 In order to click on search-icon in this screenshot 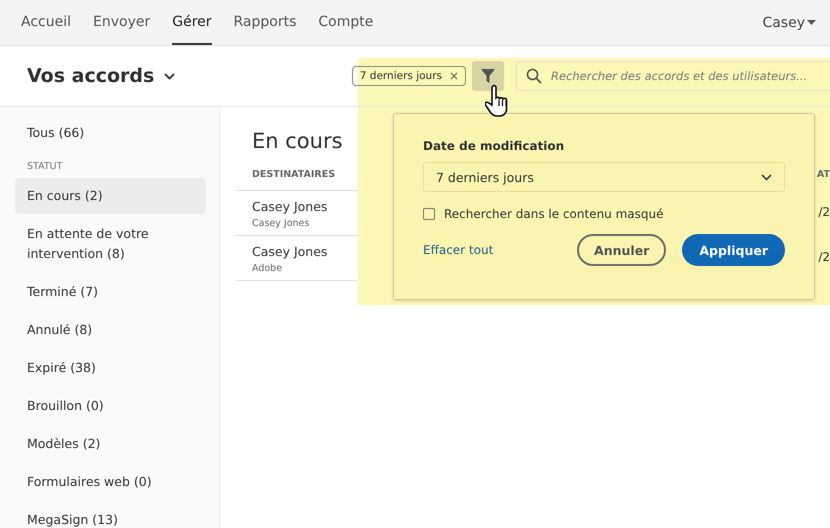, I will do `click(534, 76)`.